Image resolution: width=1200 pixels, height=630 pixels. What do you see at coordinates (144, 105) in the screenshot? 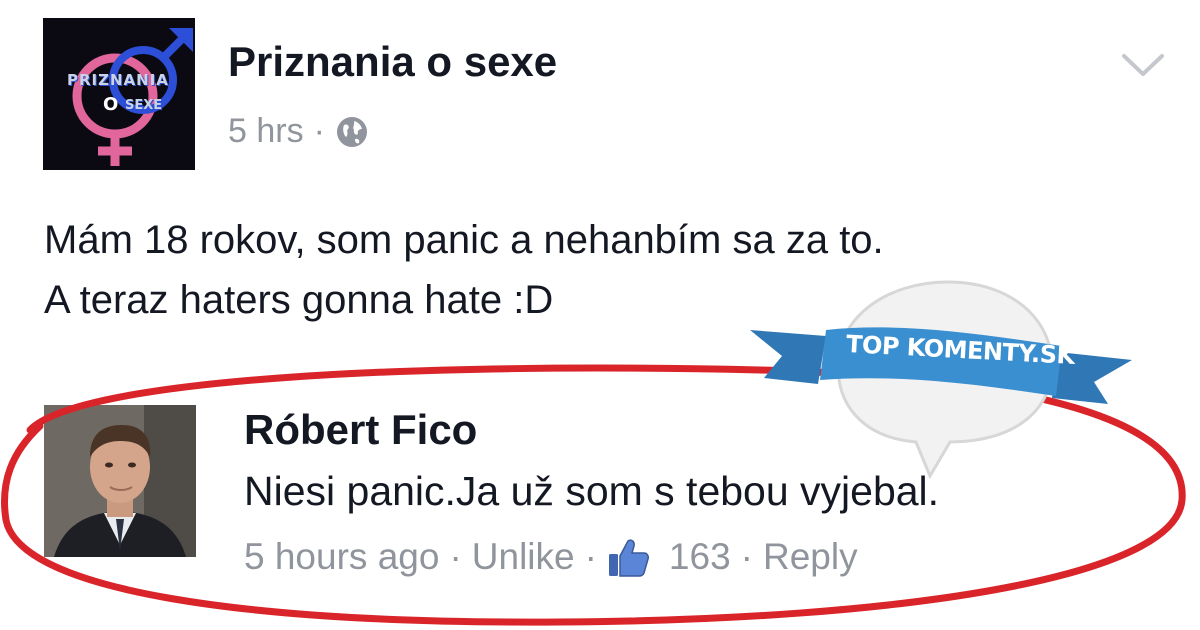
I see `avatar-logo-text: SEXE` at bounding box center [144, 105].